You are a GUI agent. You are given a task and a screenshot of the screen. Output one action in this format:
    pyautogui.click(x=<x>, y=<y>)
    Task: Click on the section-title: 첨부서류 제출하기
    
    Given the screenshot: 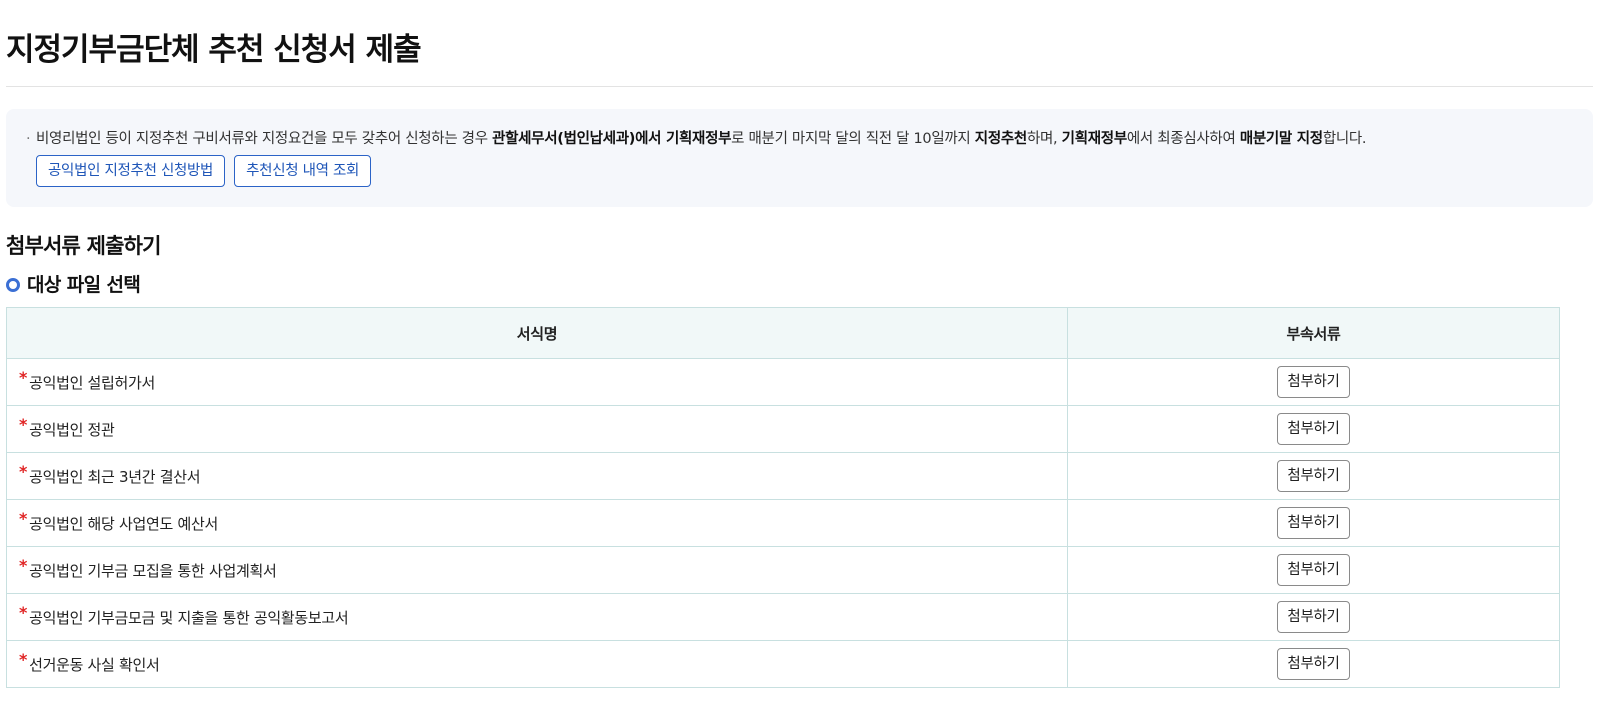 What is the action you would take?
    pyautogui.click(x=83, y=246)
    